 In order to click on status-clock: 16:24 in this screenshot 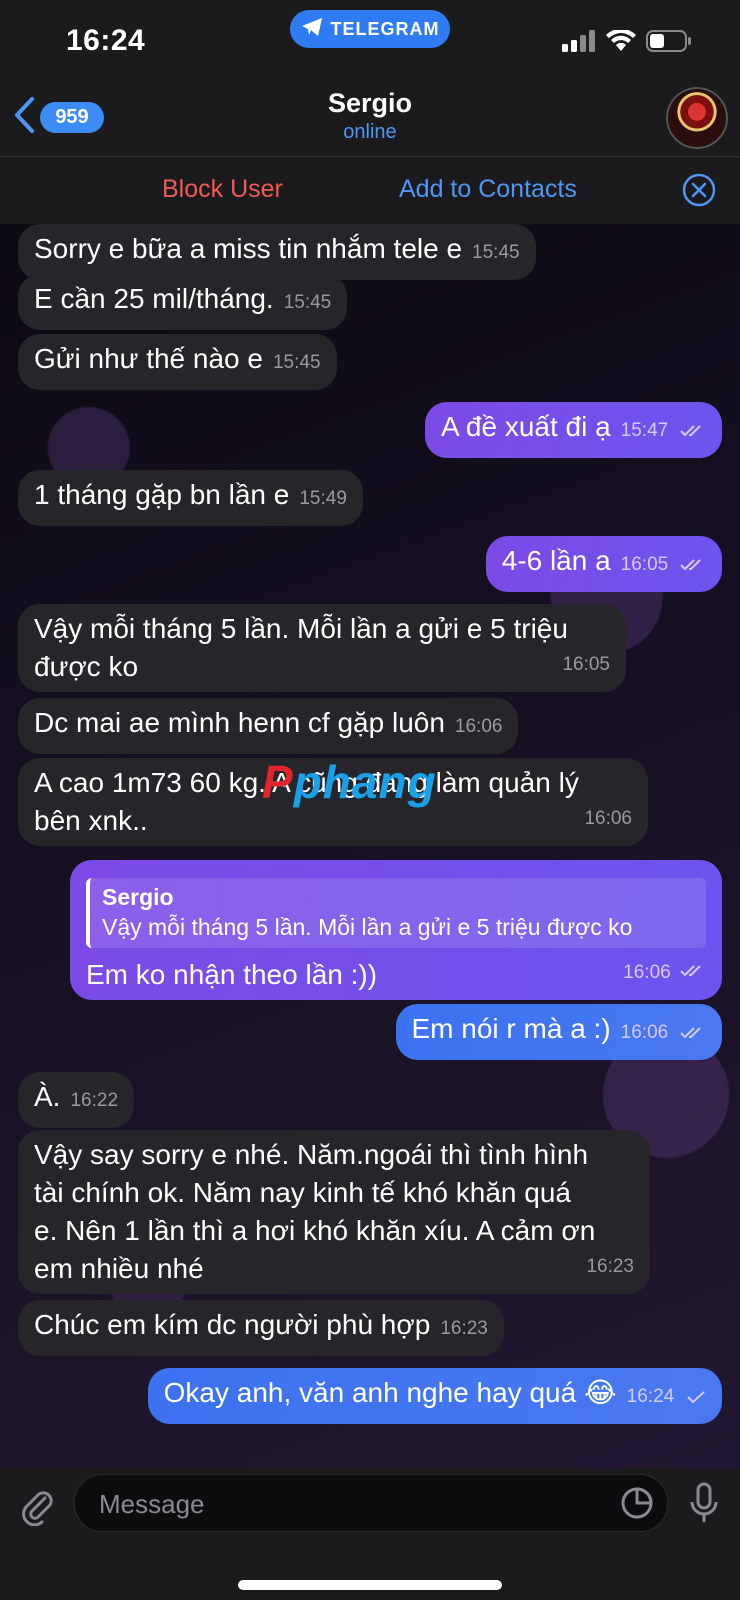, I will do `click(106, 40)`.